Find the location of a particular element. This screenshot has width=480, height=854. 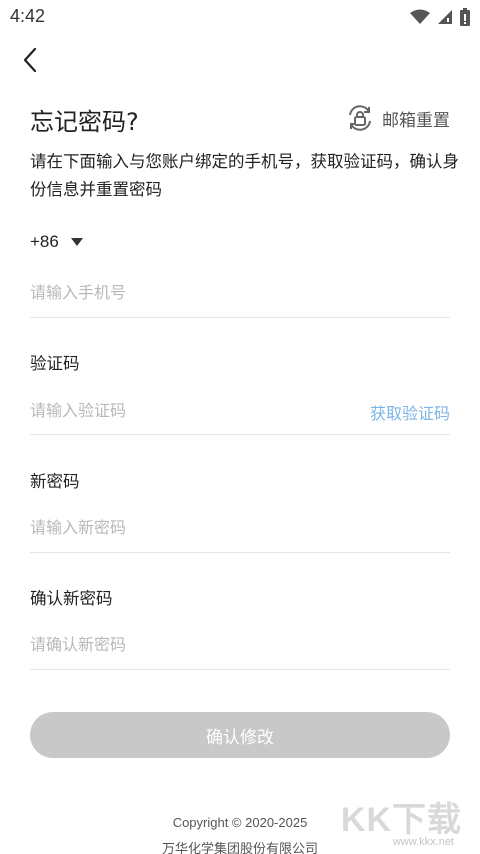

new-password-input is located at coordinates (240, 527).